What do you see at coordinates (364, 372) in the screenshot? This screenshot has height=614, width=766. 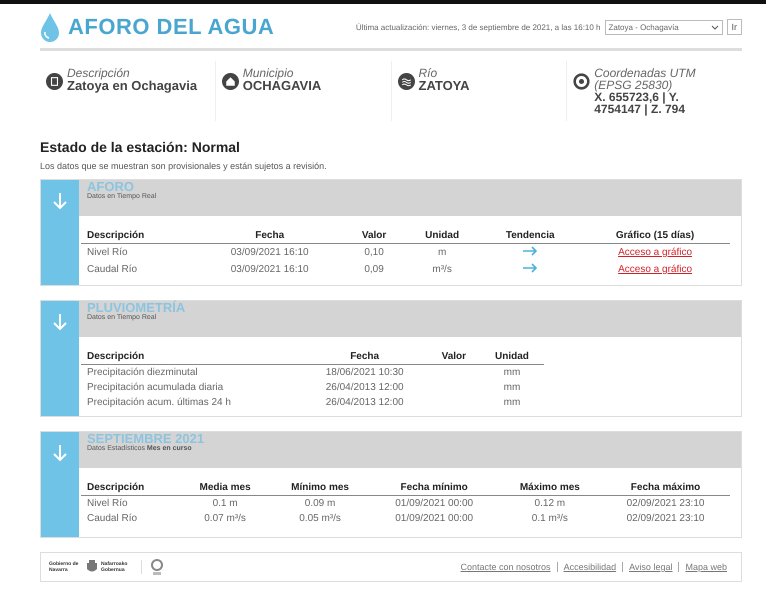 I see `table-cell: 18/06/2021 10:30` at bounding box center [364, 372].